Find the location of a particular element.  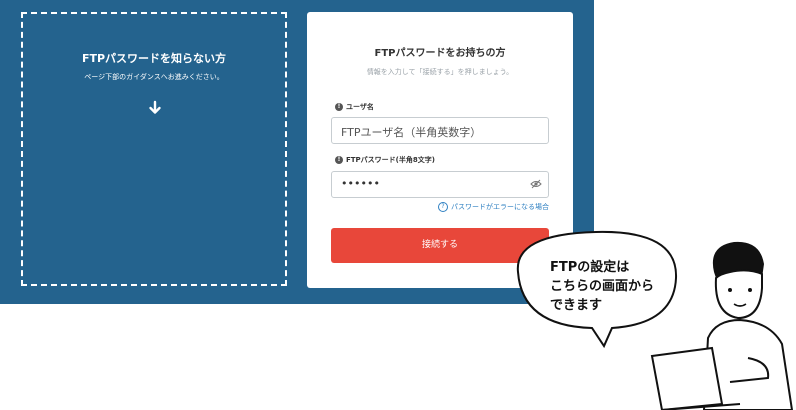

arrow-down-icon is located at coordinates (155, 108).